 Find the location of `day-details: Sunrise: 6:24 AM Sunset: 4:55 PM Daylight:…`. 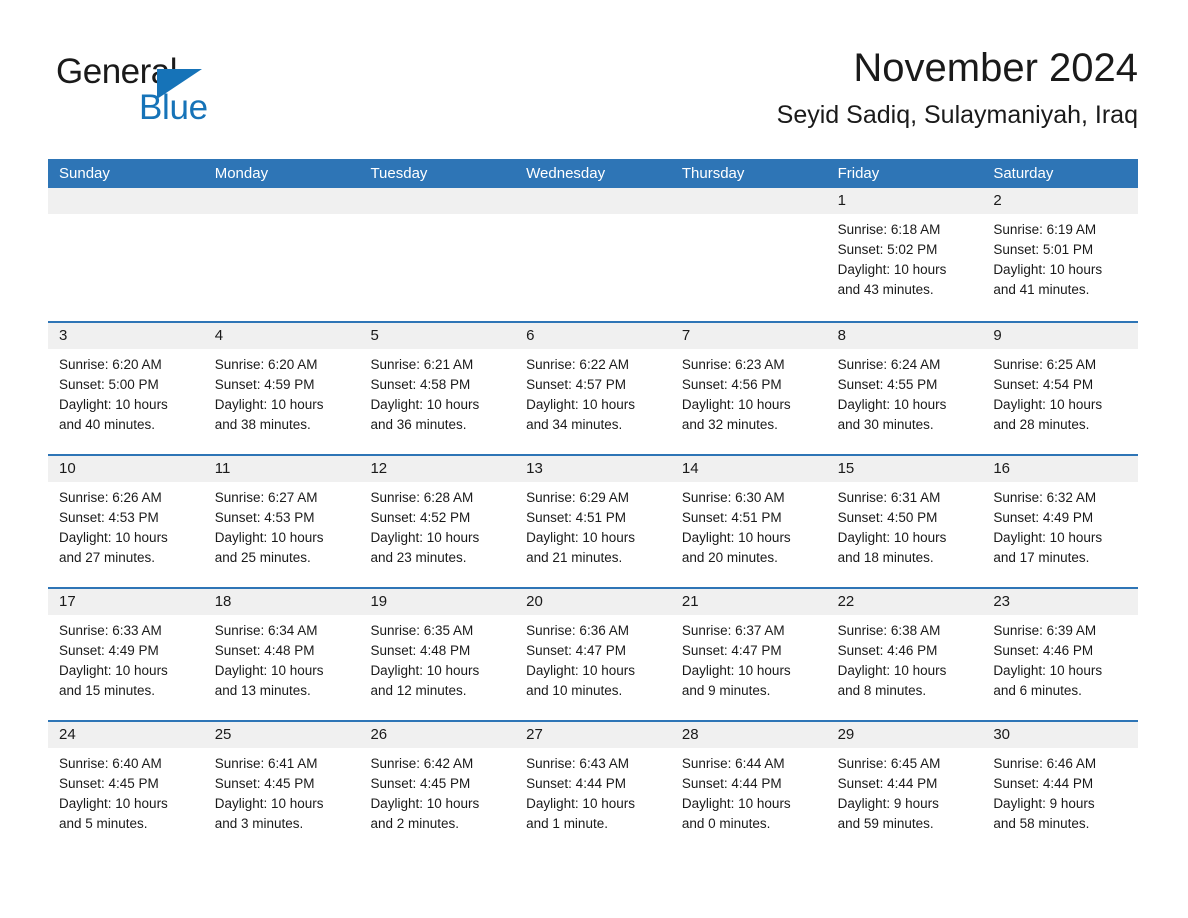

day-details: Sunrise: 6:24 AM Sunset: 4:55 PM Daylight:… is located at coordinates (905, 392).